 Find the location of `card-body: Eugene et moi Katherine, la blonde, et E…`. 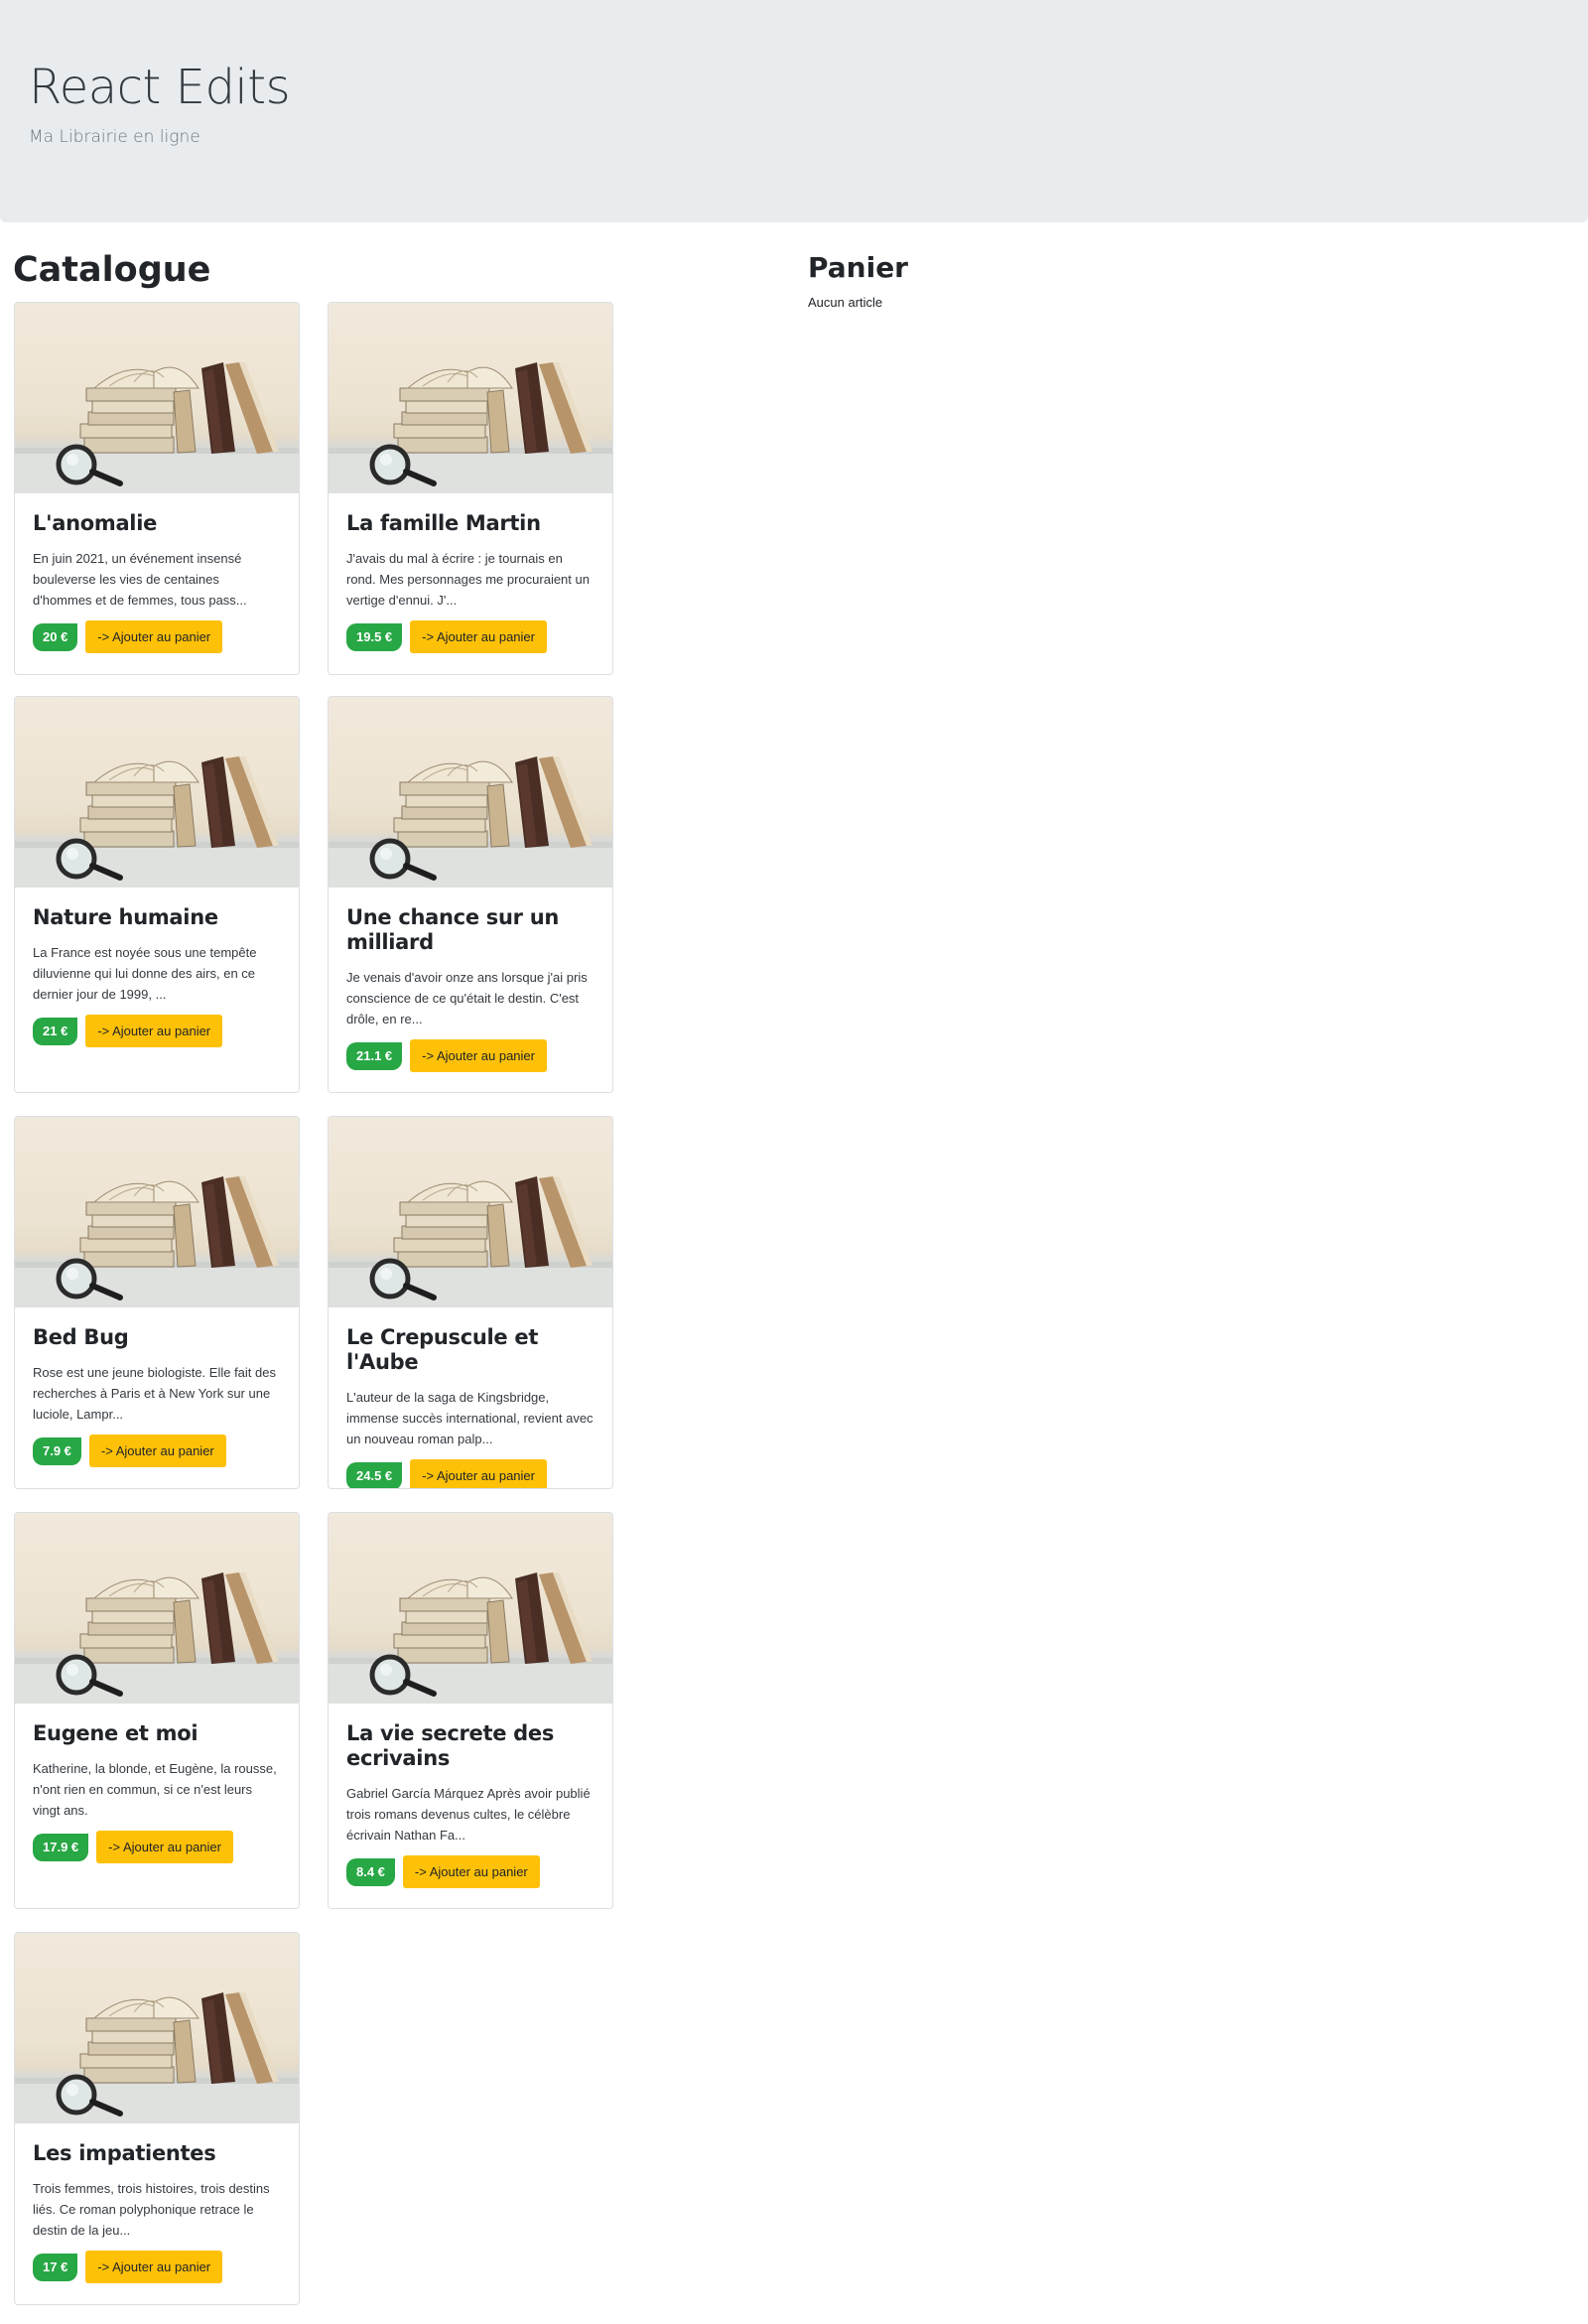

card-body: Eugene et moi Katherine, la blonde, et E… is located at coordinates (157, 1792).